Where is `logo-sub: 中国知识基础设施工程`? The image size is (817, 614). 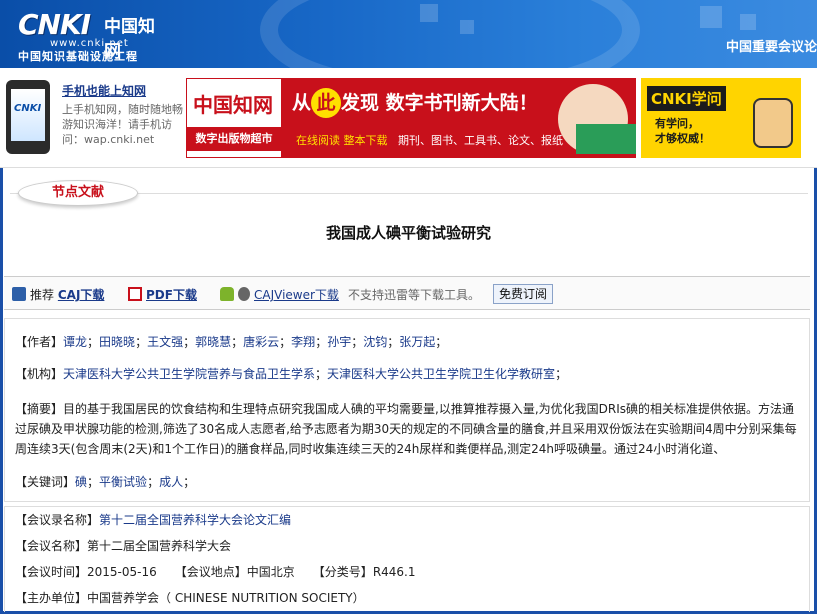
logo-sub: 中国知识基础设施工程 is located at coordinates (78, 56).